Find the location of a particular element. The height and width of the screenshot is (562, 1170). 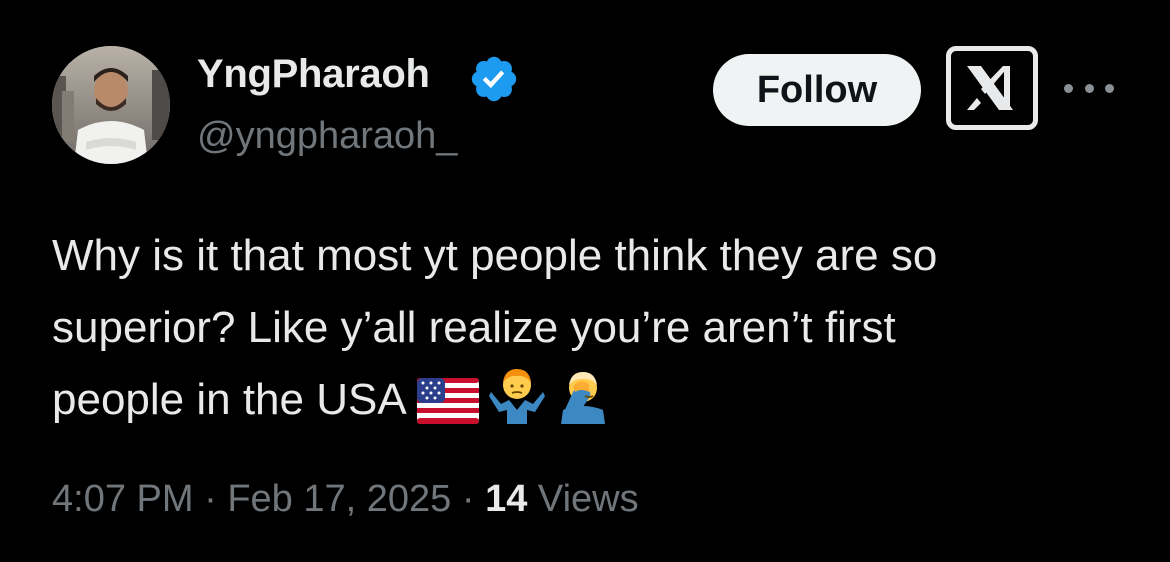

us-flag-emoji is located at coordinates (447, 401).